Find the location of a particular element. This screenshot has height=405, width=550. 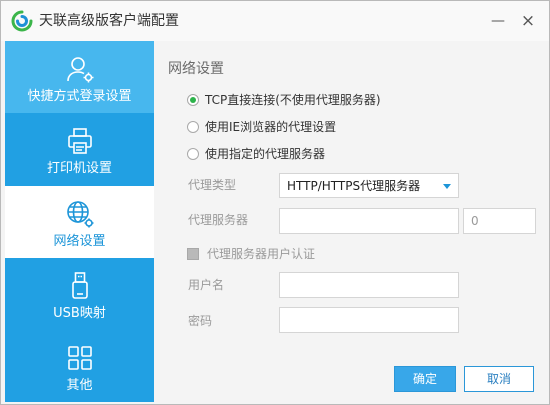

username-input is located at coordinates (369, 285).